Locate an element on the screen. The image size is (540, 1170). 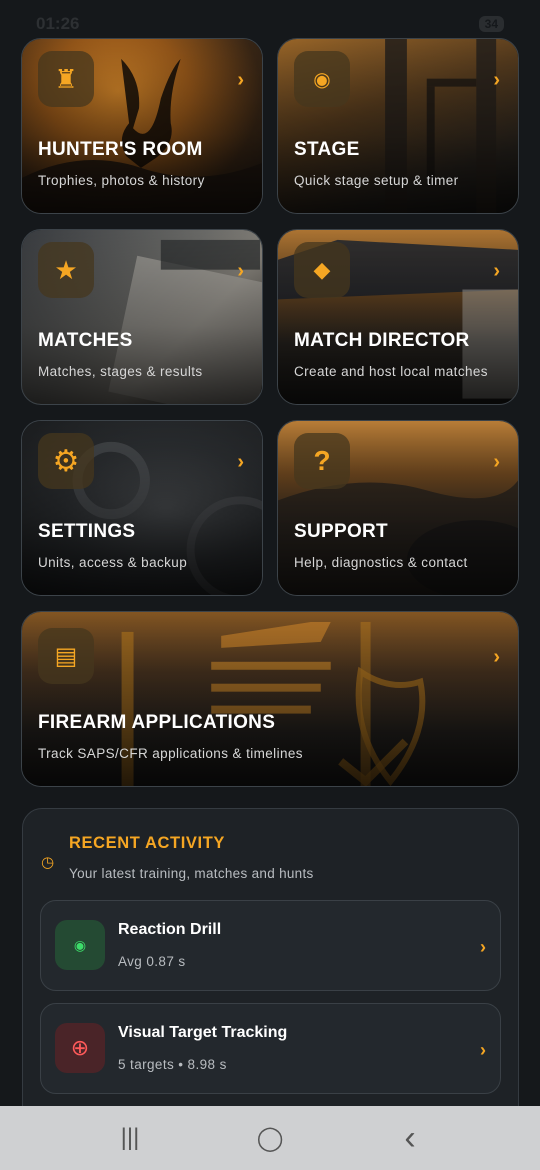
tile-title: FIREARM APPLICATIONS is located at coordinates (157, 722).